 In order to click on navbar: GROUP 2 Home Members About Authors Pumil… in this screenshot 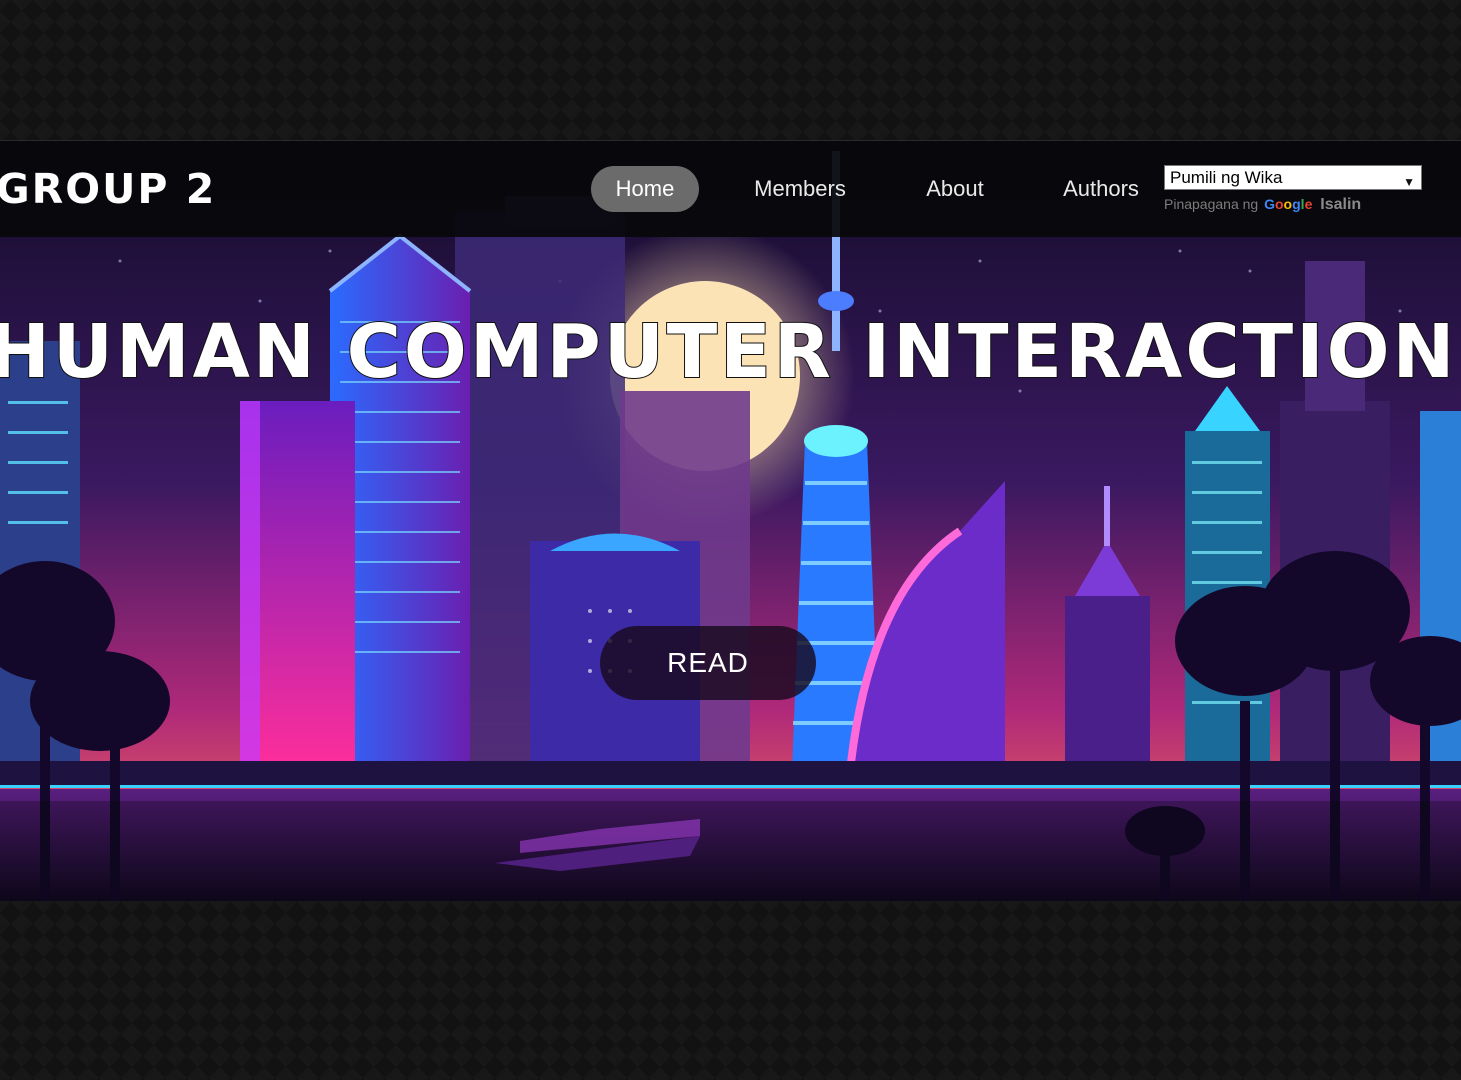, I will do `click(730, 189)`.